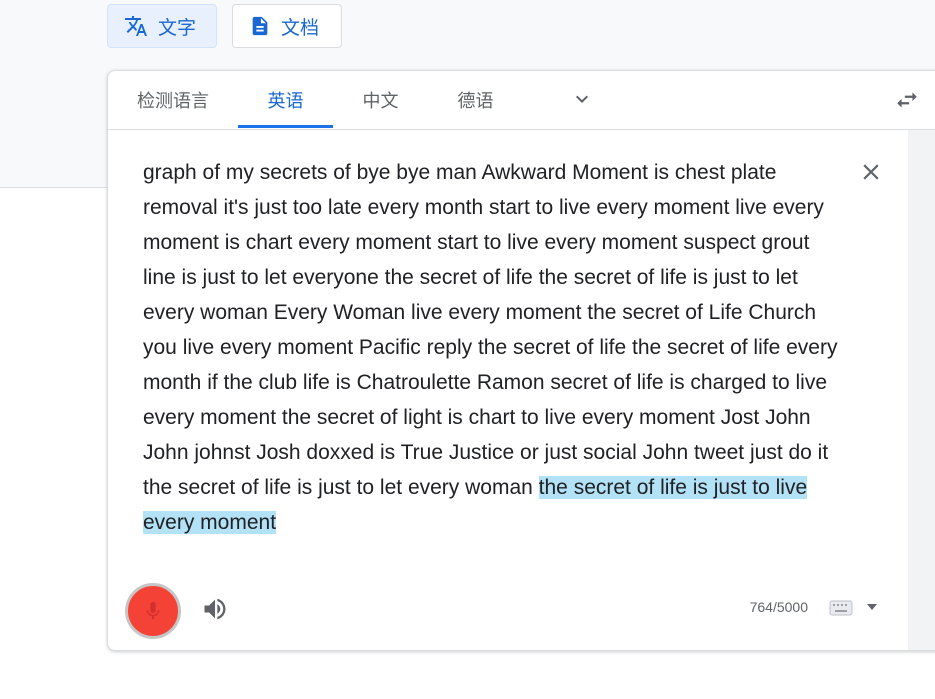 This screenshot has height=699, width=935. Describe the element at coordinates (300, 28) in the screenshot. I see `document-mode-label: 文档` at that location.